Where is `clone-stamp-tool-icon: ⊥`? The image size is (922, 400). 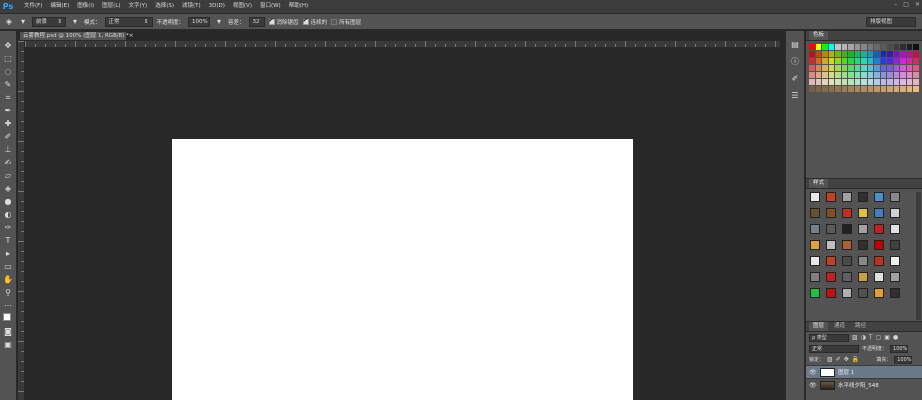
clone-stamp-tool-icon: ⊥ is located at coordinates (8, 149).